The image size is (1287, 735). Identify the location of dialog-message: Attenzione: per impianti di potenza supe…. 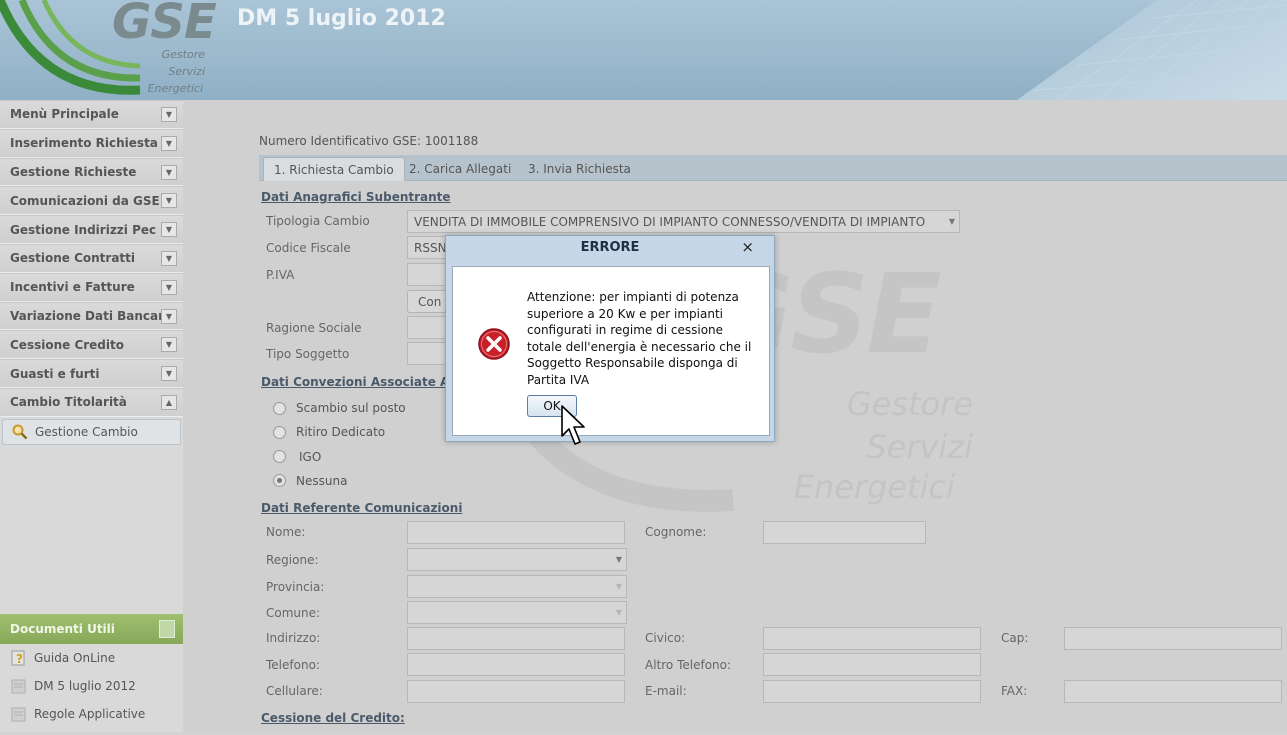
(639, 338).